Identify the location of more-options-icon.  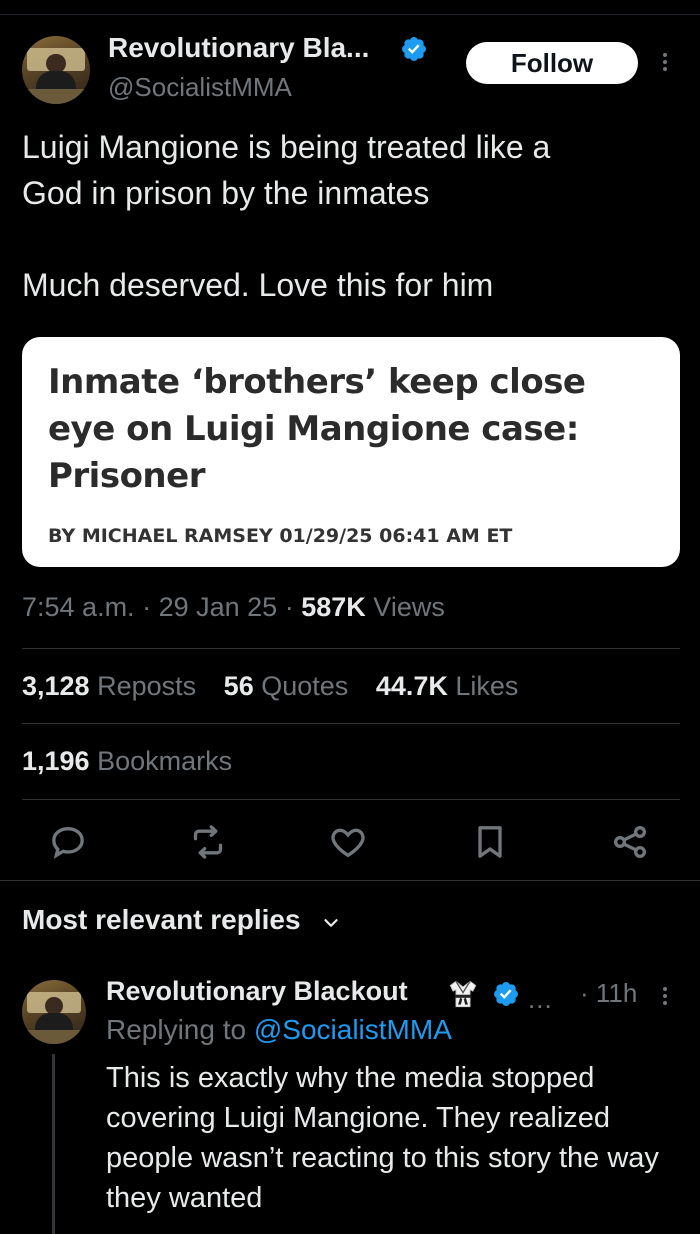
(665, 62).